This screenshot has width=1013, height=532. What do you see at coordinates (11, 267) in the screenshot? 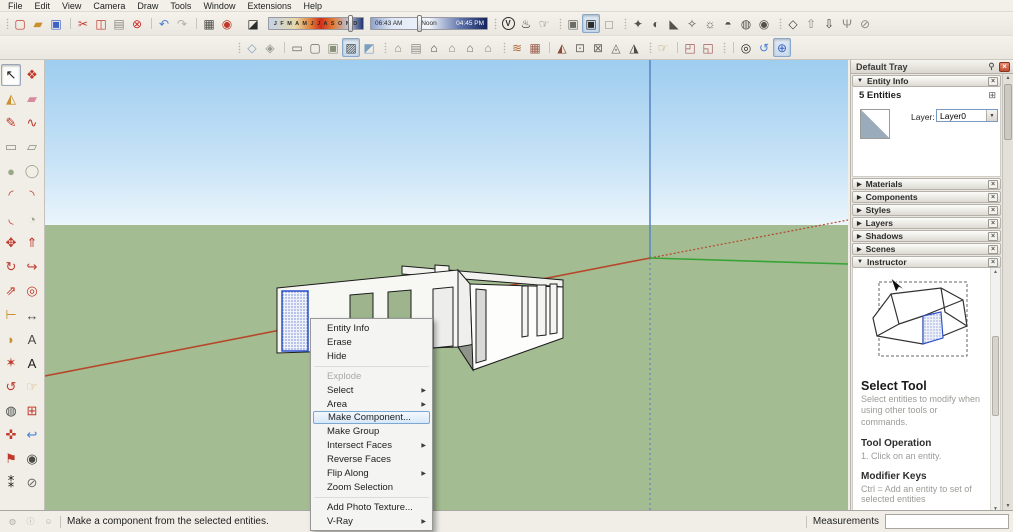
I see `rotate-tool-button: ↻` at bounding box center [11, 267].